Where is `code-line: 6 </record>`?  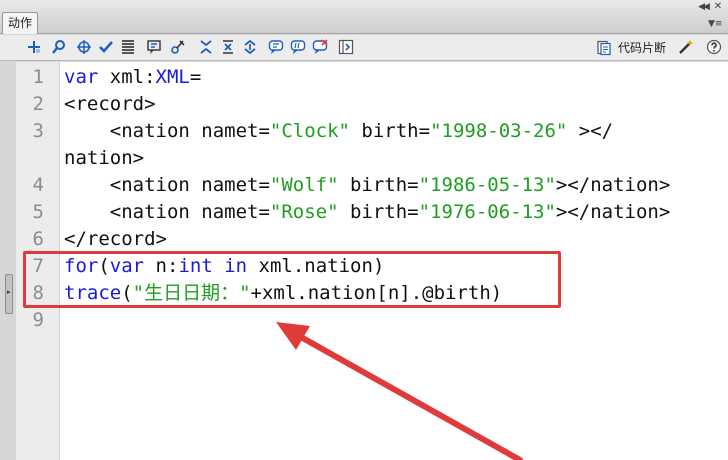 code-line: 6 </record> is located at coordinates (372, 239).